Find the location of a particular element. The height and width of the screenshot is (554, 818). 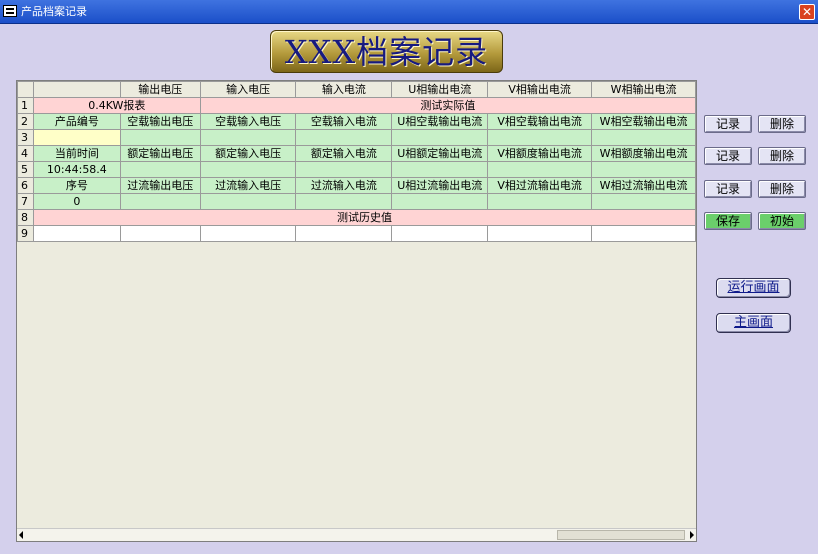

main-screen-button: 主画面 is located at coordinates (753, 323).